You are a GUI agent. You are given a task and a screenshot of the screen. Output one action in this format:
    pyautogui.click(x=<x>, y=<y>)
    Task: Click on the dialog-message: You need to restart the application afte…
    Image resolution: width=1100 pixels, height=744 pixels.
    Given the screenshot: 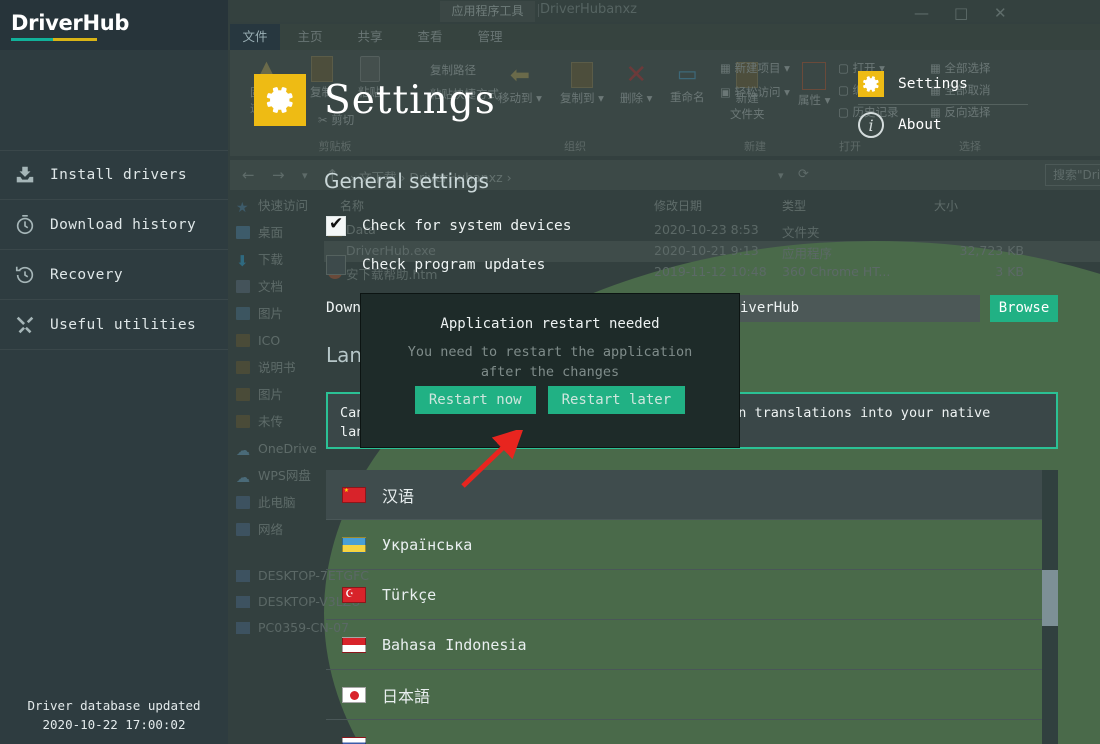 What is the action you would take?
    pyautogui.click(x=550, y=362)
    